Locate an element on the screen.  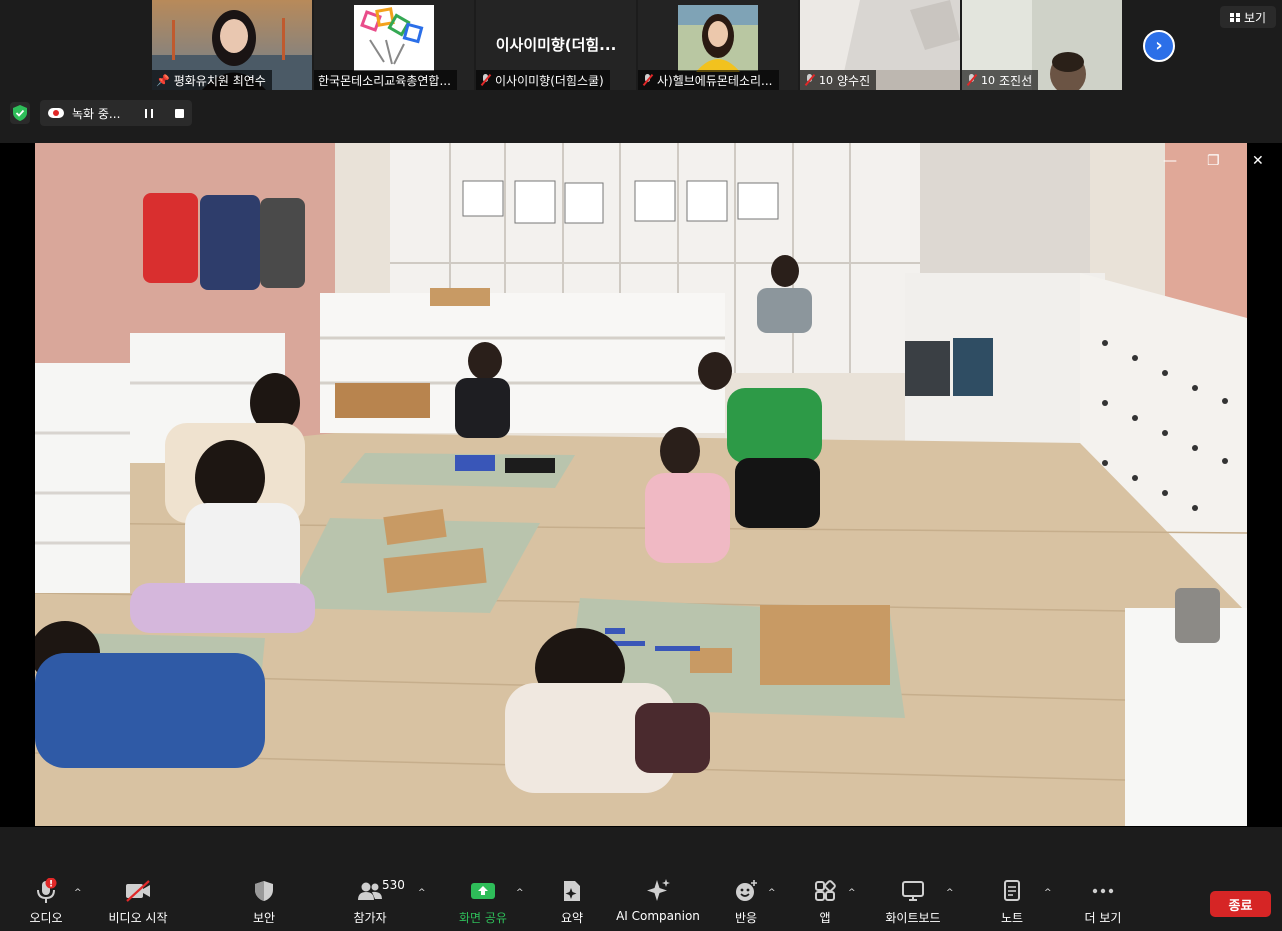
cloud-recording-icon is located at coordinates (56, 113).